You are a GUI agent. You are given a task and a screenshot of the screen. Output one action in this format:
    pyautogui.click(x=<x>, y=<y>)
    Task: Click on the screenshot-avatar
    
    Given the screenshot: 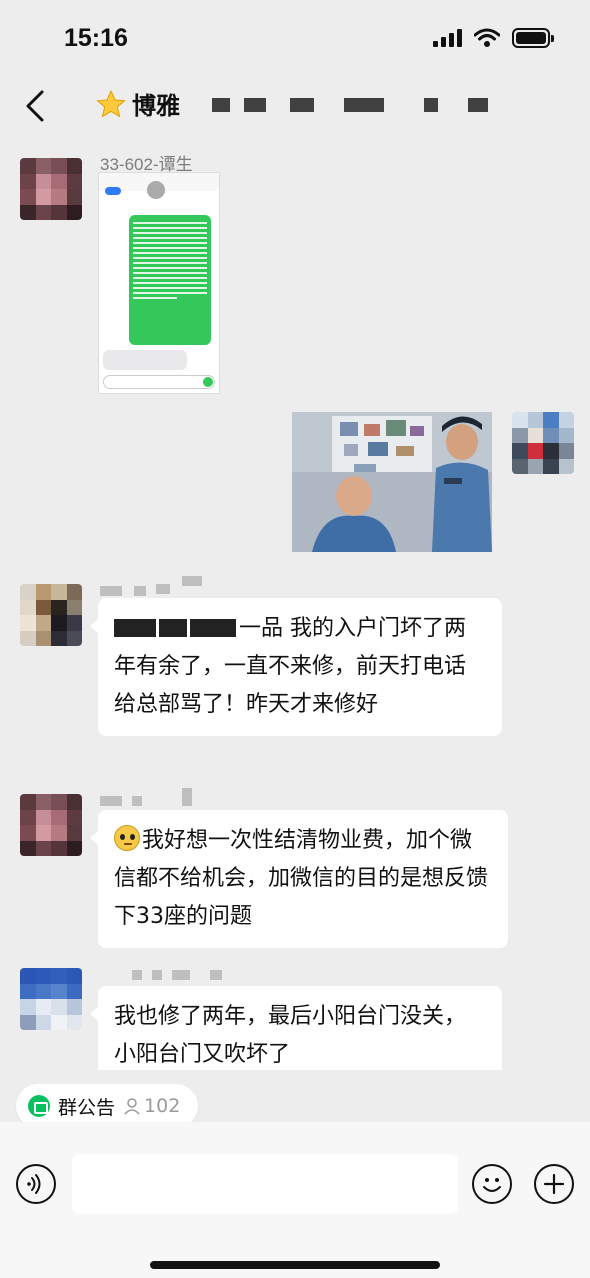 What is the action you would take?
    pyautogui.click(x=156, y=190)
    